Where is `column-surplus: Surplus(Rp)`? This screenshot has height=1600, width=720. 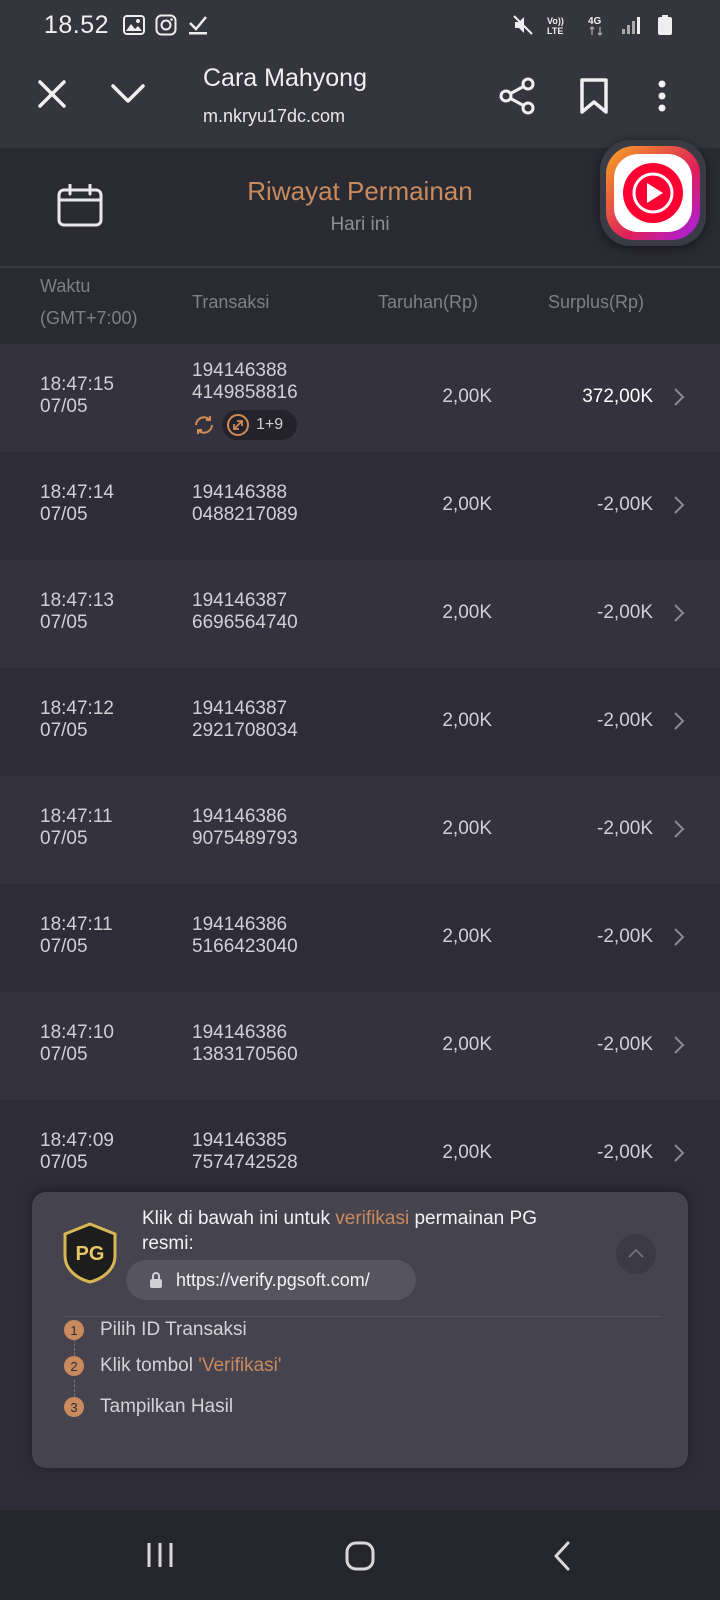 column-surplus: Surplus(Rp) is located at coordinates (596, 302).